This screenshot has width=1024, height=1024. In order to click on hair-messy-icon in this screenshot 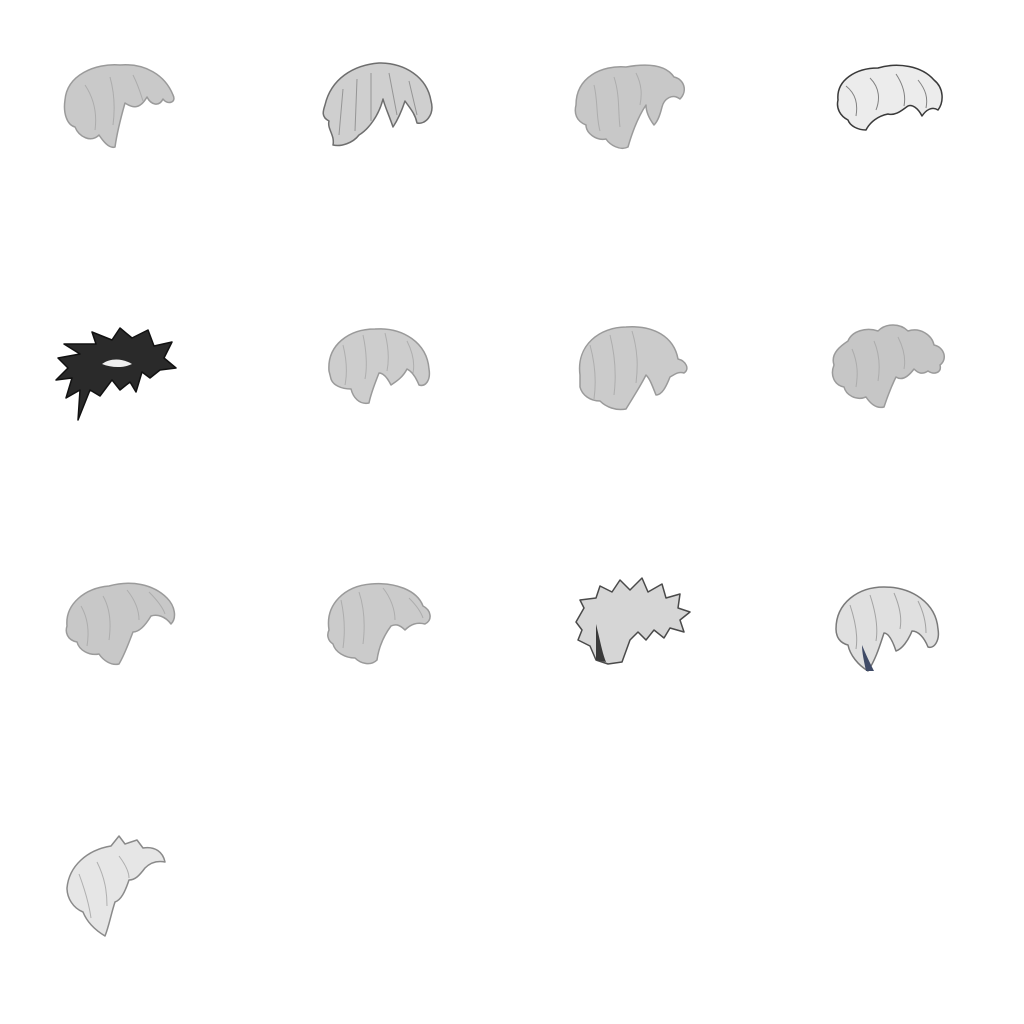, I will do `click(889, 97)`.